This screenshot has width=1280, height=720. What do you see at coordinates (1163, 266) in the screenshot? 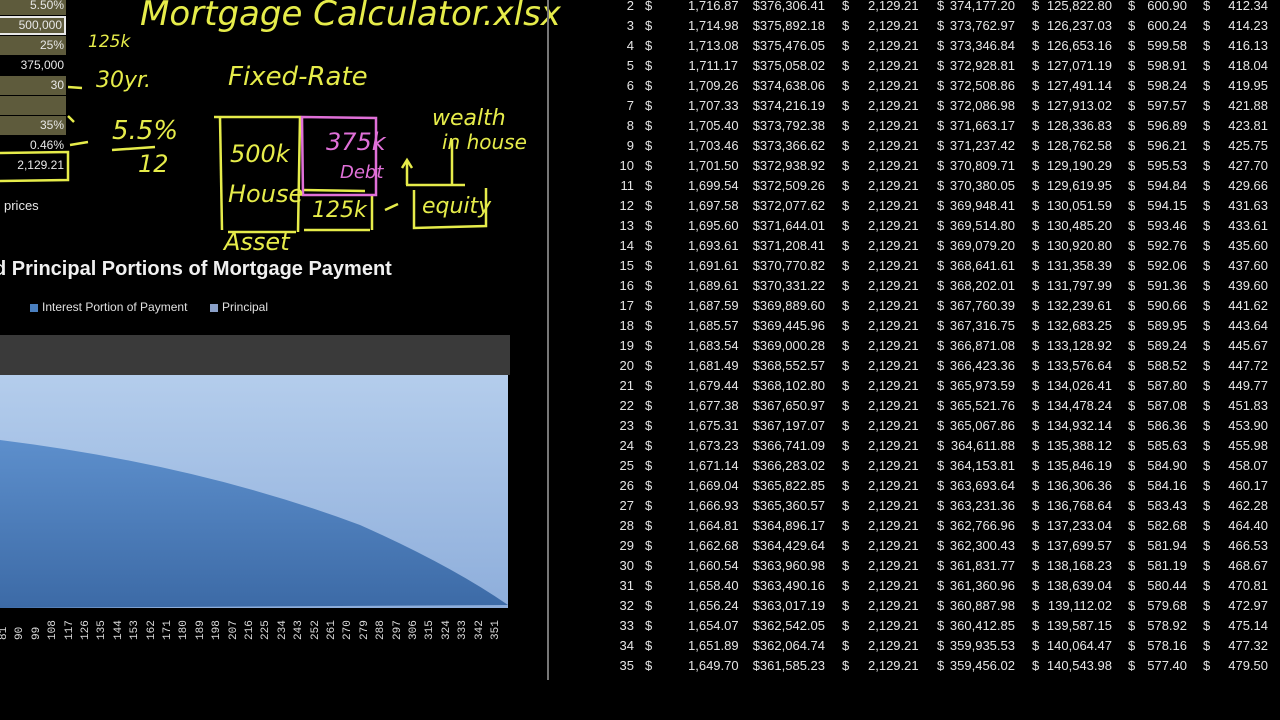
I see `table-cell: 592.06` at bounding box center [1163, 266].